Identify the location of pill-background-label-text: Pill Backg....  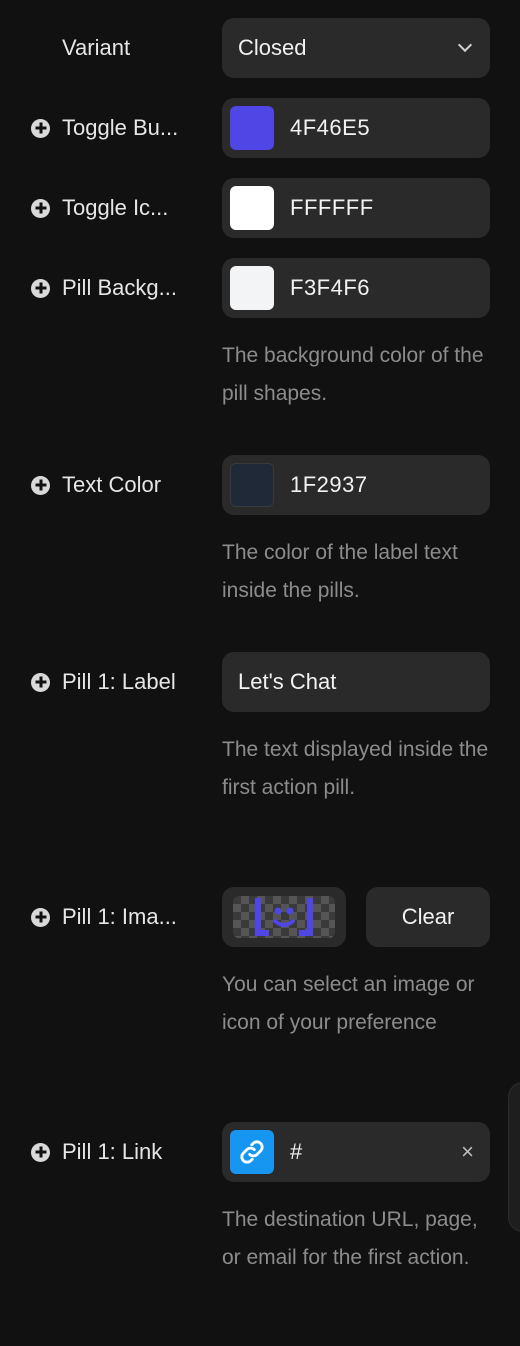
(119, 287).